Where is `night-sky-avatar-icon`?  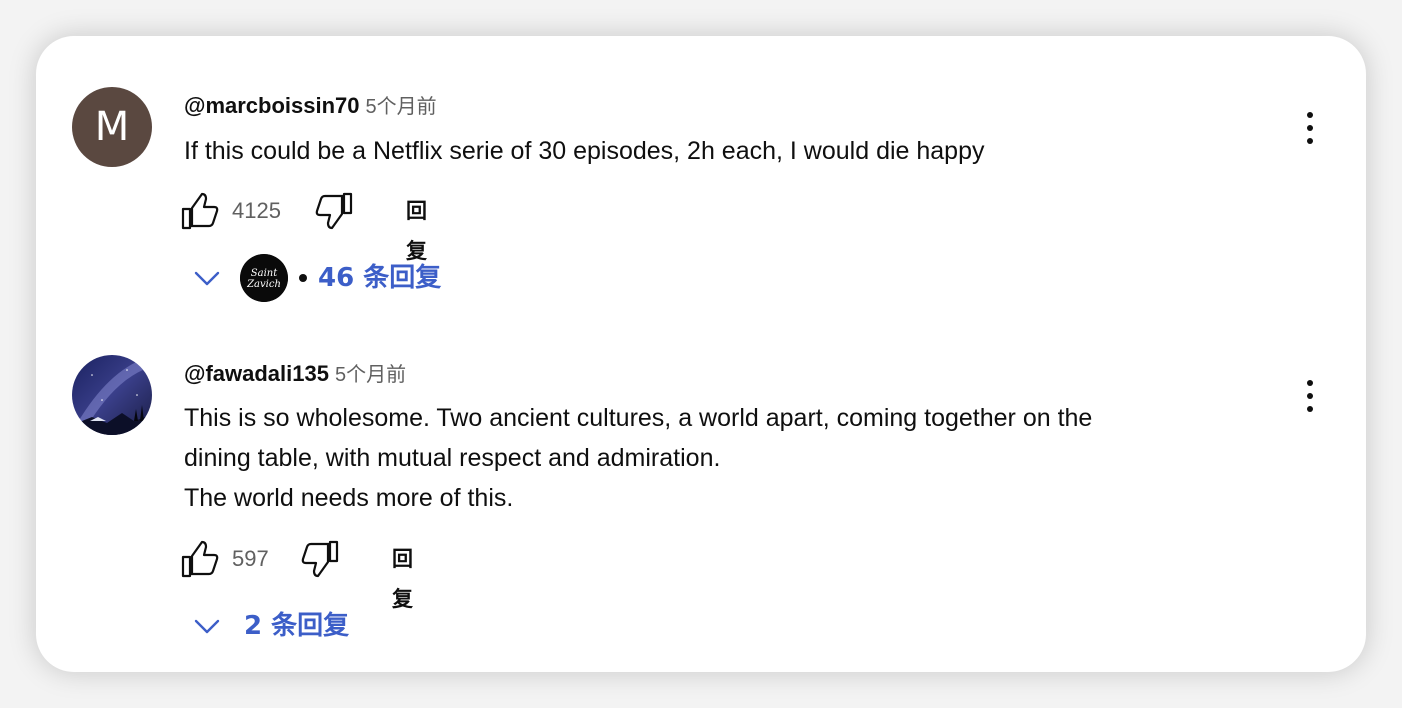
night-sky-avatar-icon is located at coordinates (112, 395).